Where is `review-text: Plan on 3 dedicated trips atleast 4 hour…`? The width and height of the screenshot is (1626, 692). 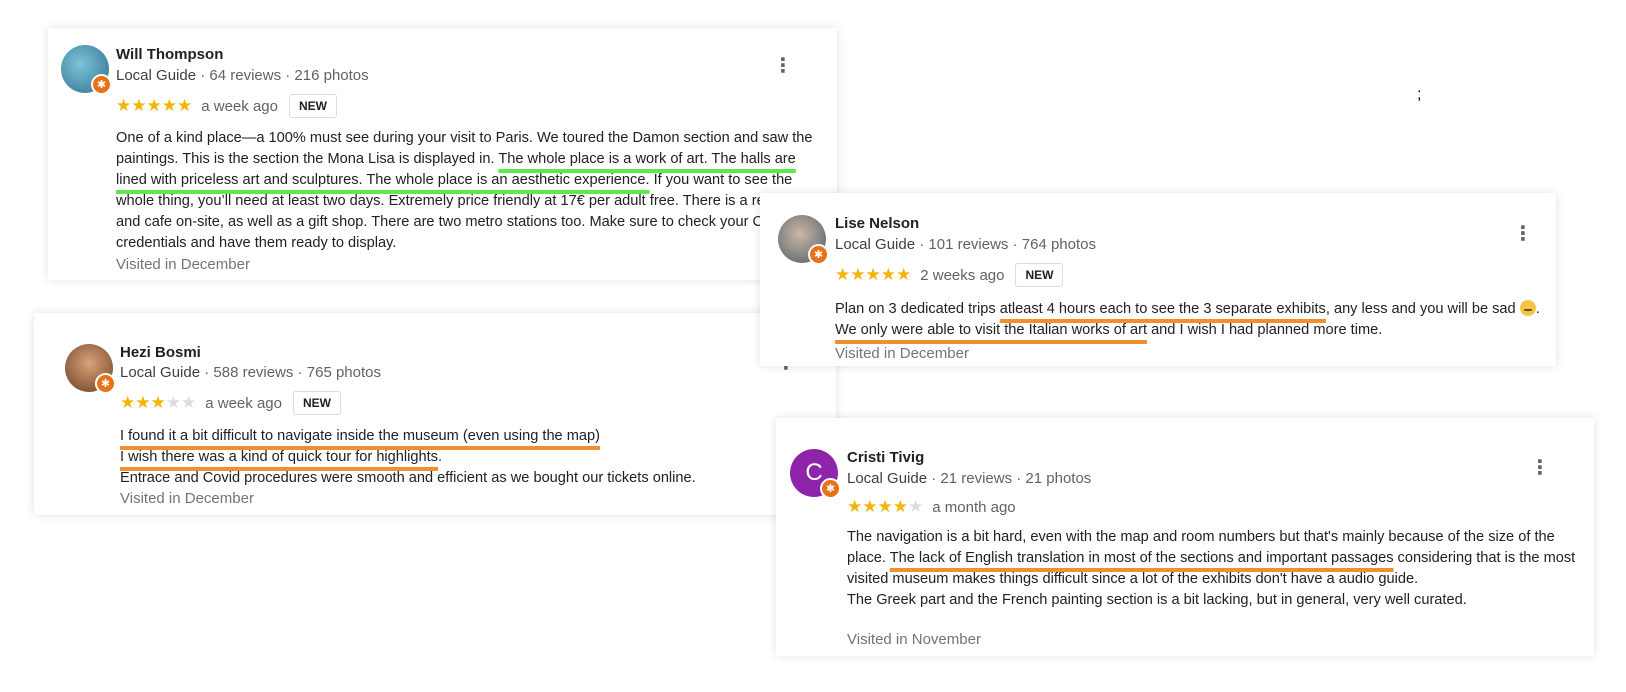
review-text: Plan on 3 dedicated trips atleast 4 hour… is located at coordinates (1187, 320).